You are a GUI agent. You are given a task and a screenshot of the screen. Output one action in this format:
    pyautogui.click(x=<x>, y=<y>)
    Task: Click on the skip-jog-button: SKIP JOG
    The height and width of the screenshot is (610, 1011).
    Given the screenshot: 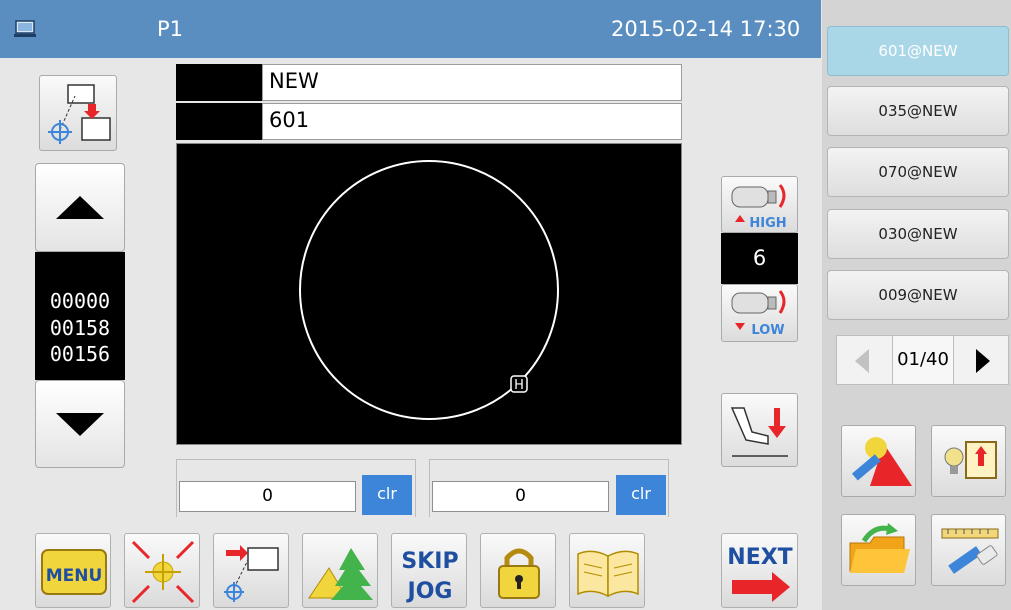 What is the action you would take?
    pyautogui.click(x=429, y=570)
    